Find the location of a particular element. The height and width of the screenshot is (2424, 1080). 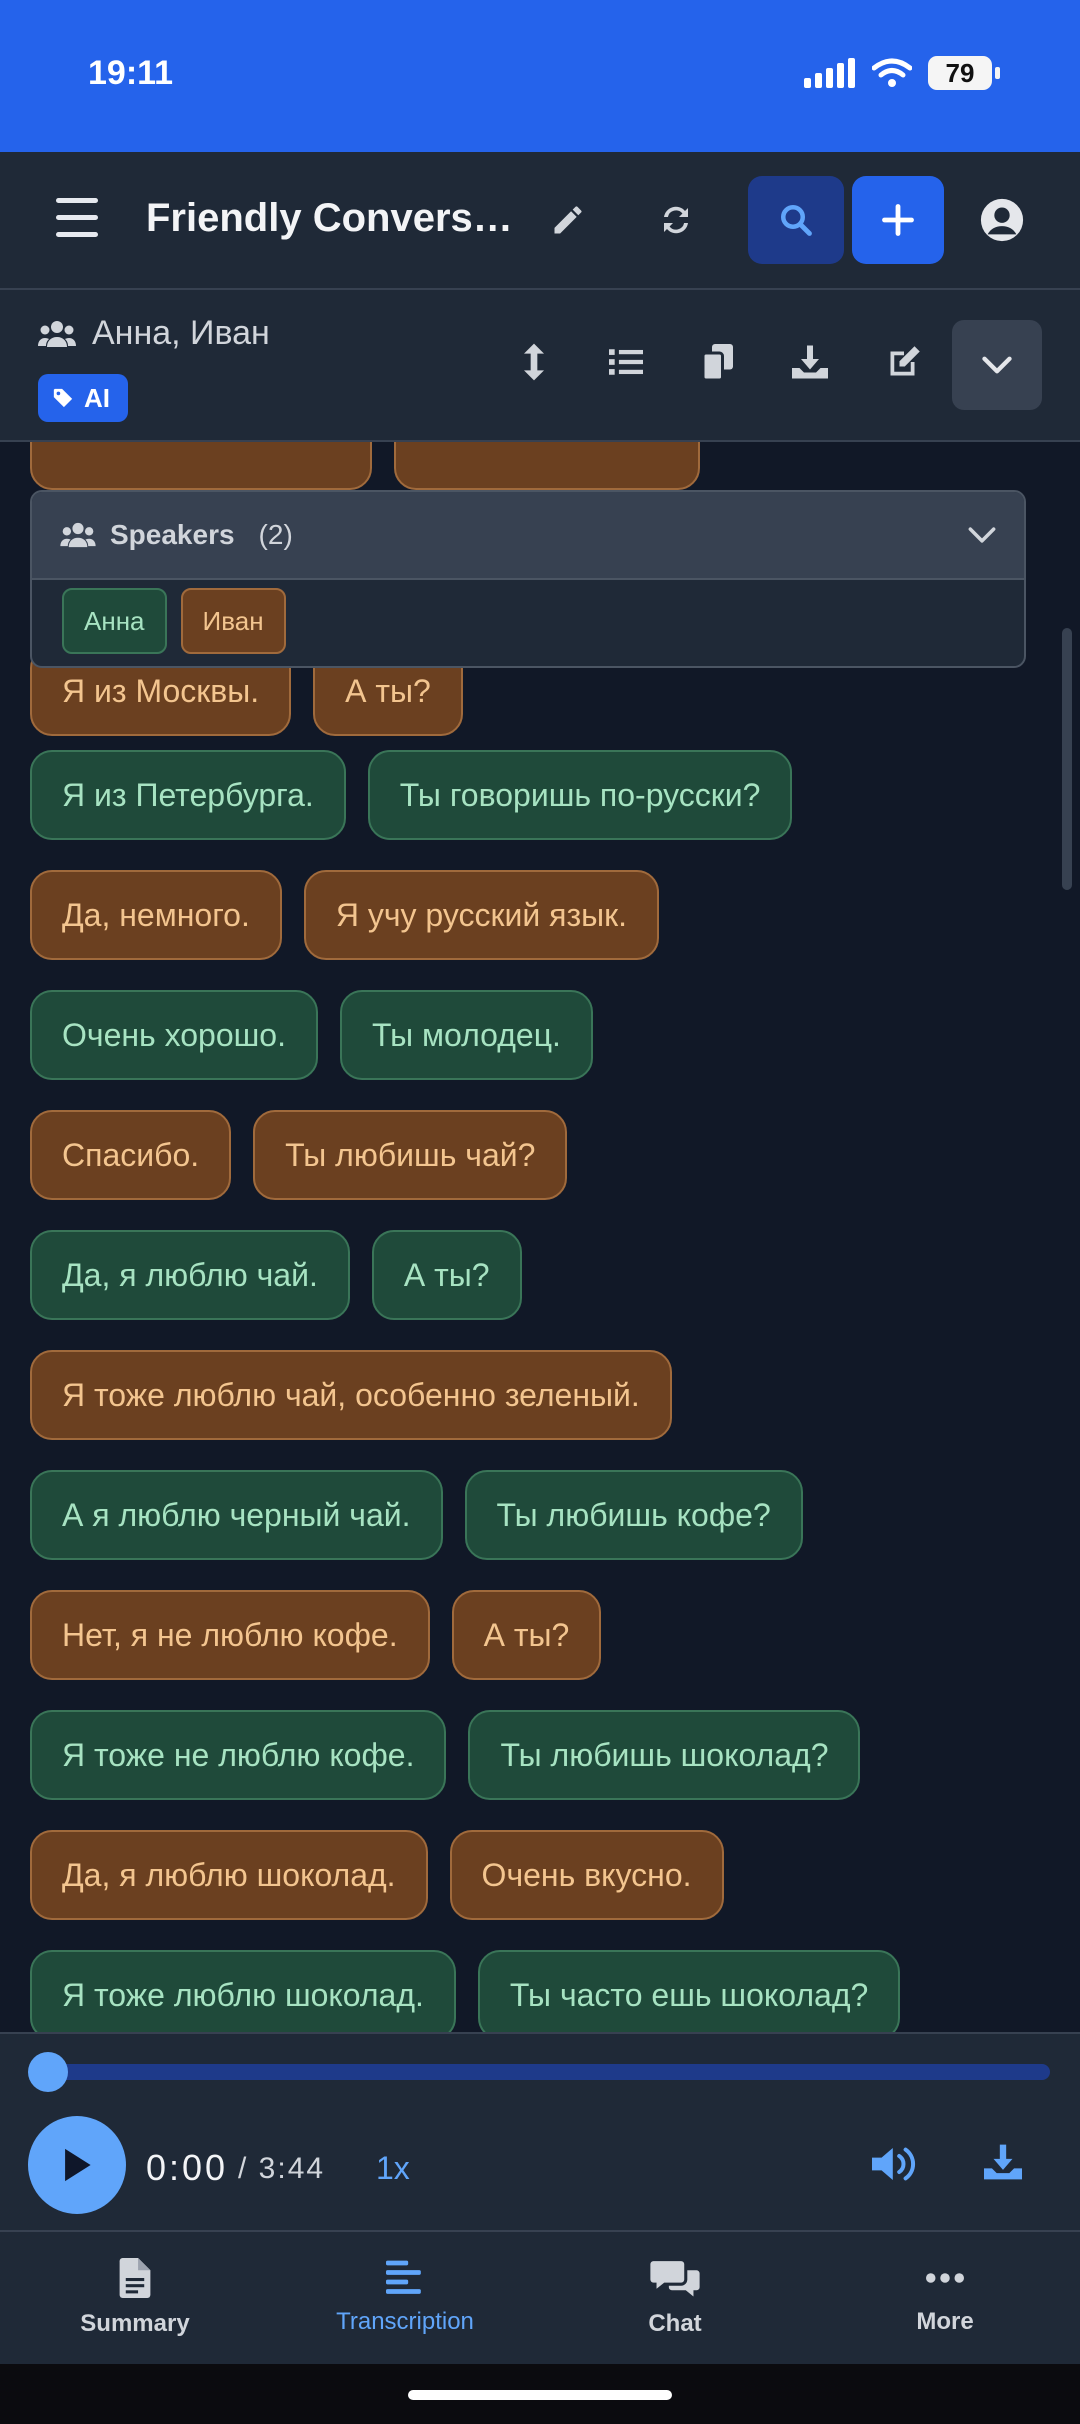

document-icon is located at coordinates (135, 2278).